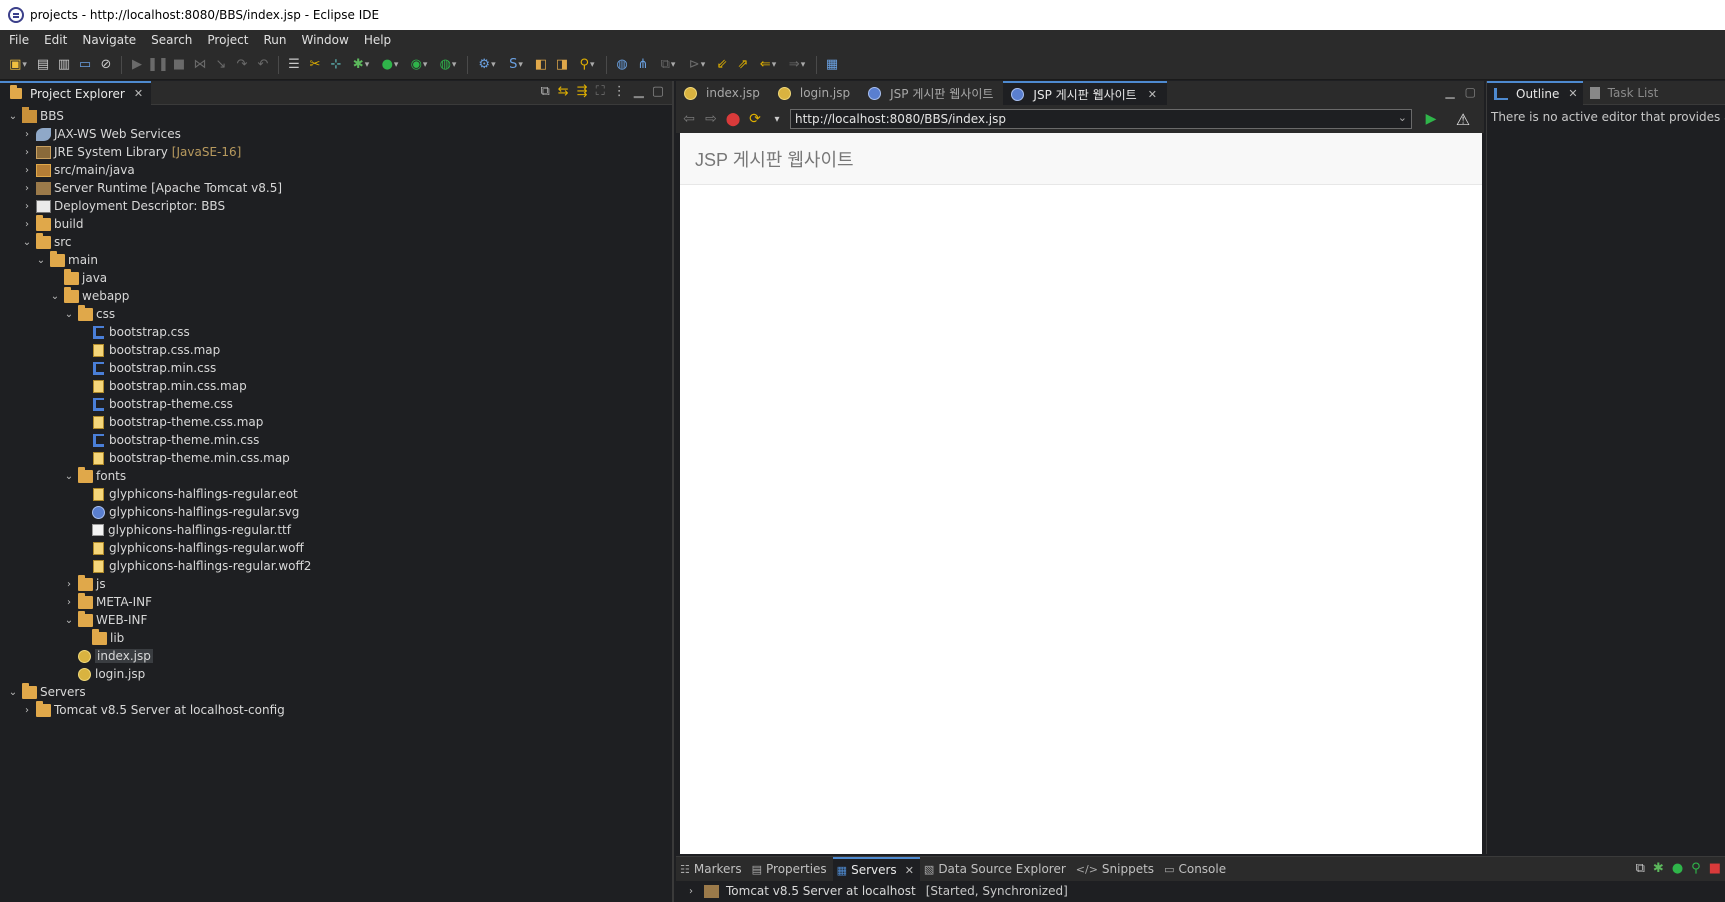  What do you see at coordinates (294, 65) in the screenshot?
I see `open-console-icon: ☰` at bounding box center [294, 65].